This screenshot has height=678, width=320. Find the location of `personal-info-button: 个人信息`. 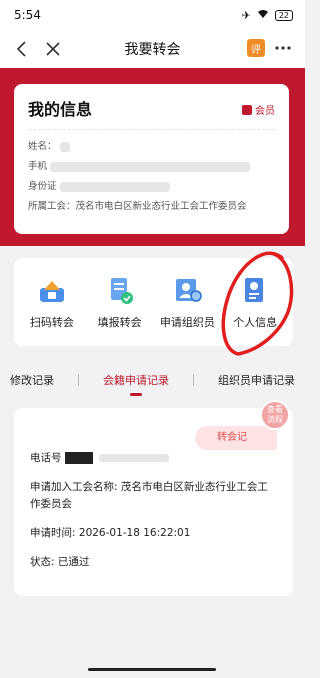

personal-info-button: 个人信息 is located at coordinates (255, 302).